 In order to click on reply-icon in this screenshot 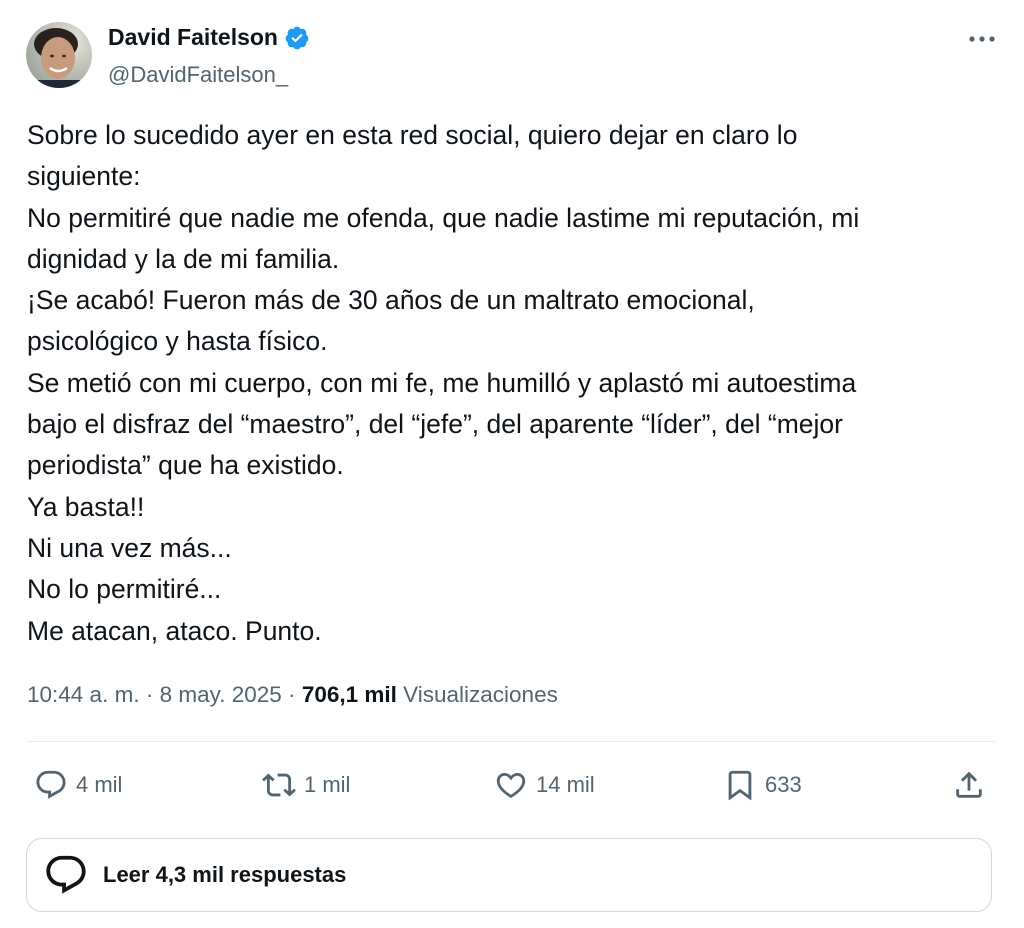, I will do `click(51, 784)`.